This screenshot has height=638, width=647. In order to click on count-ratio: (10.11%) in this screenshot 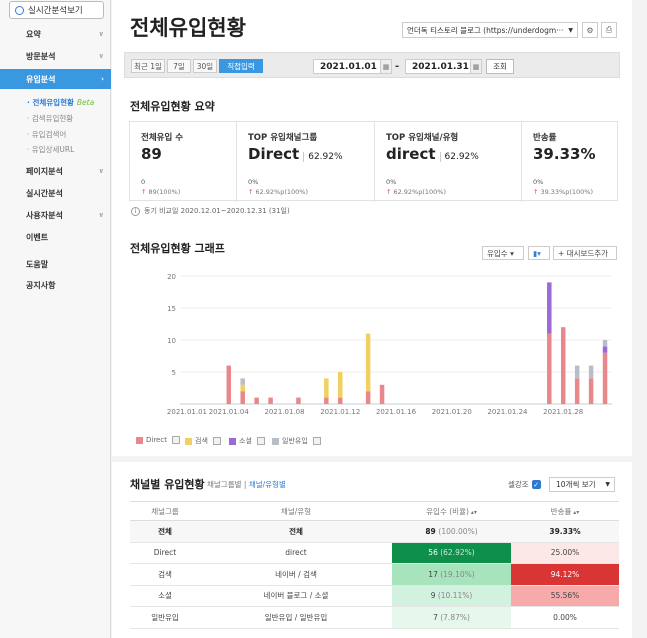, I will do `click(455, 596)`.